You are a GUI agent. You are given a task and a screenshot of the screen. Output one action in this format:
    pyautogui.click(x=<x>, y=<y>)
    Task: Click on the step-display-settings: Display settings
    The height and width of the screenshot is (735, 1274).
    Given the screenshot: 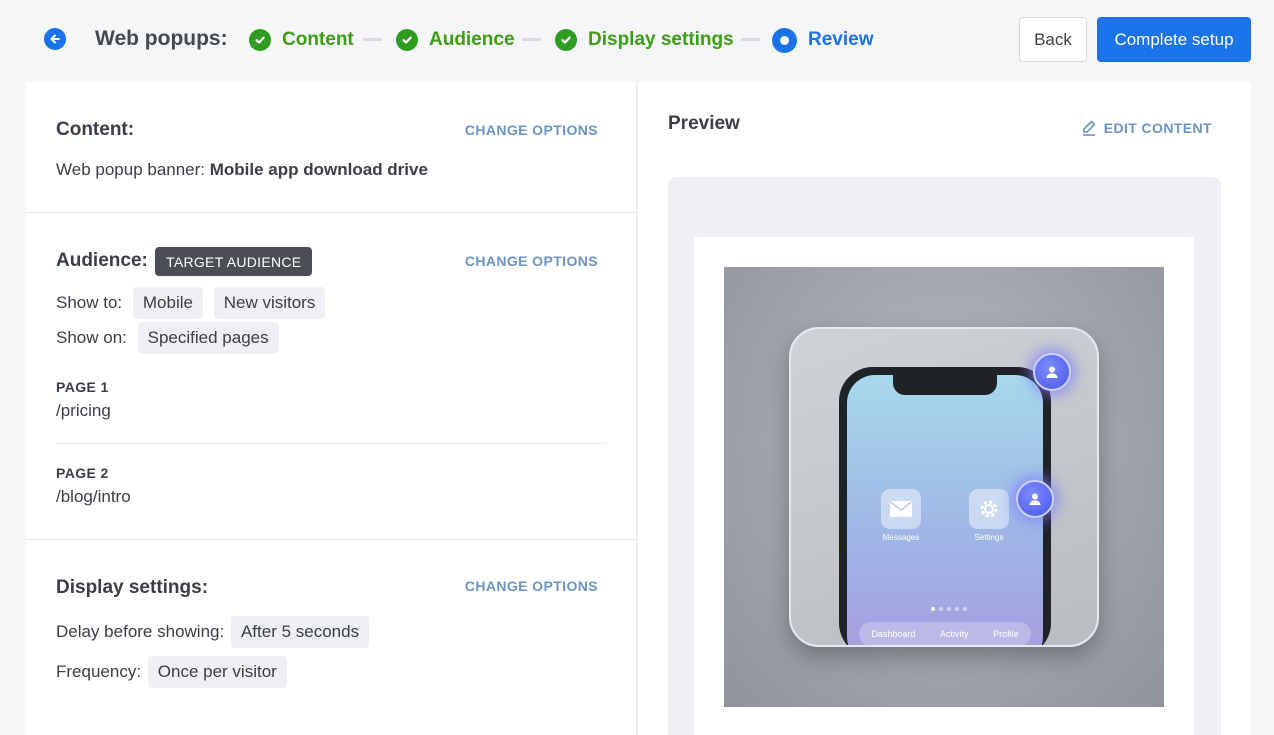 What is the action you would take?
    pyautogui.click(x=644, y=40)
    